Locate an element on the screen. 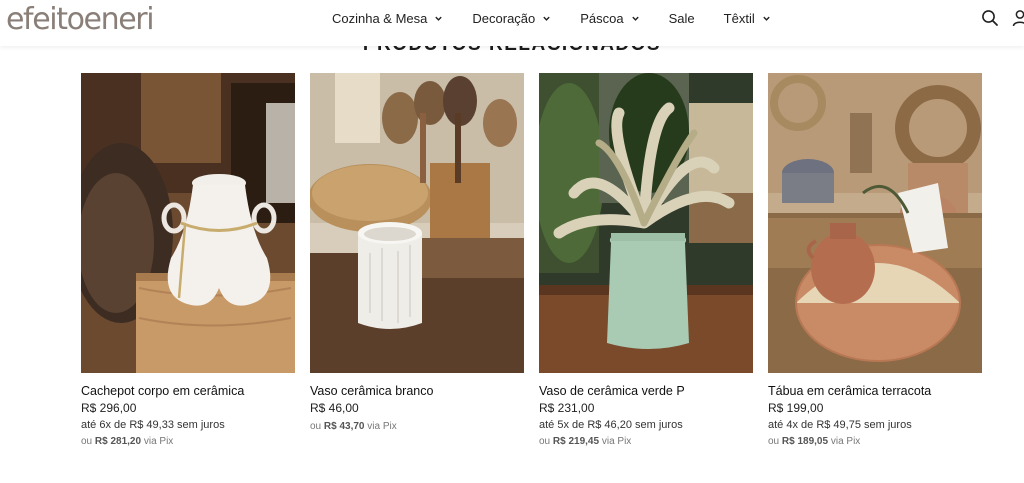 This screenshot has width=1024, height=483. product-price: R$ 296,00 is located at coordinates (109, 408).